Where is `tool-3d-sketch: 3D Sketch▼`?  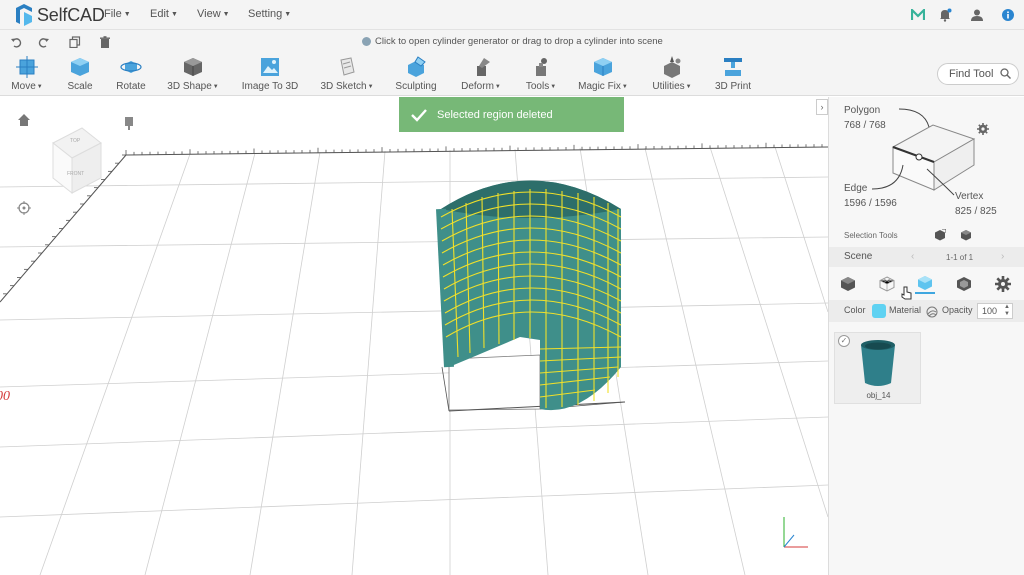
tool-3d-sketch: 3D Sketch▼ is located at coordinates (347, 75).